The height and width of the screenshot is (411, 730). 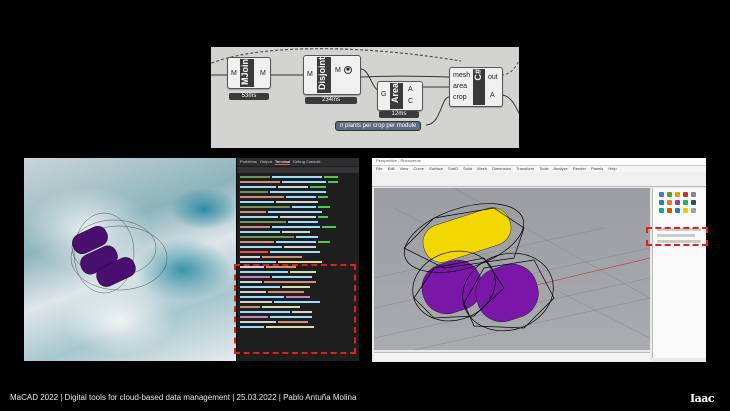 What do you see at coordinates (501, 168) in the screenshot?
I see `menu-item-dimension: Dimension` at bounding box center [501, 168].